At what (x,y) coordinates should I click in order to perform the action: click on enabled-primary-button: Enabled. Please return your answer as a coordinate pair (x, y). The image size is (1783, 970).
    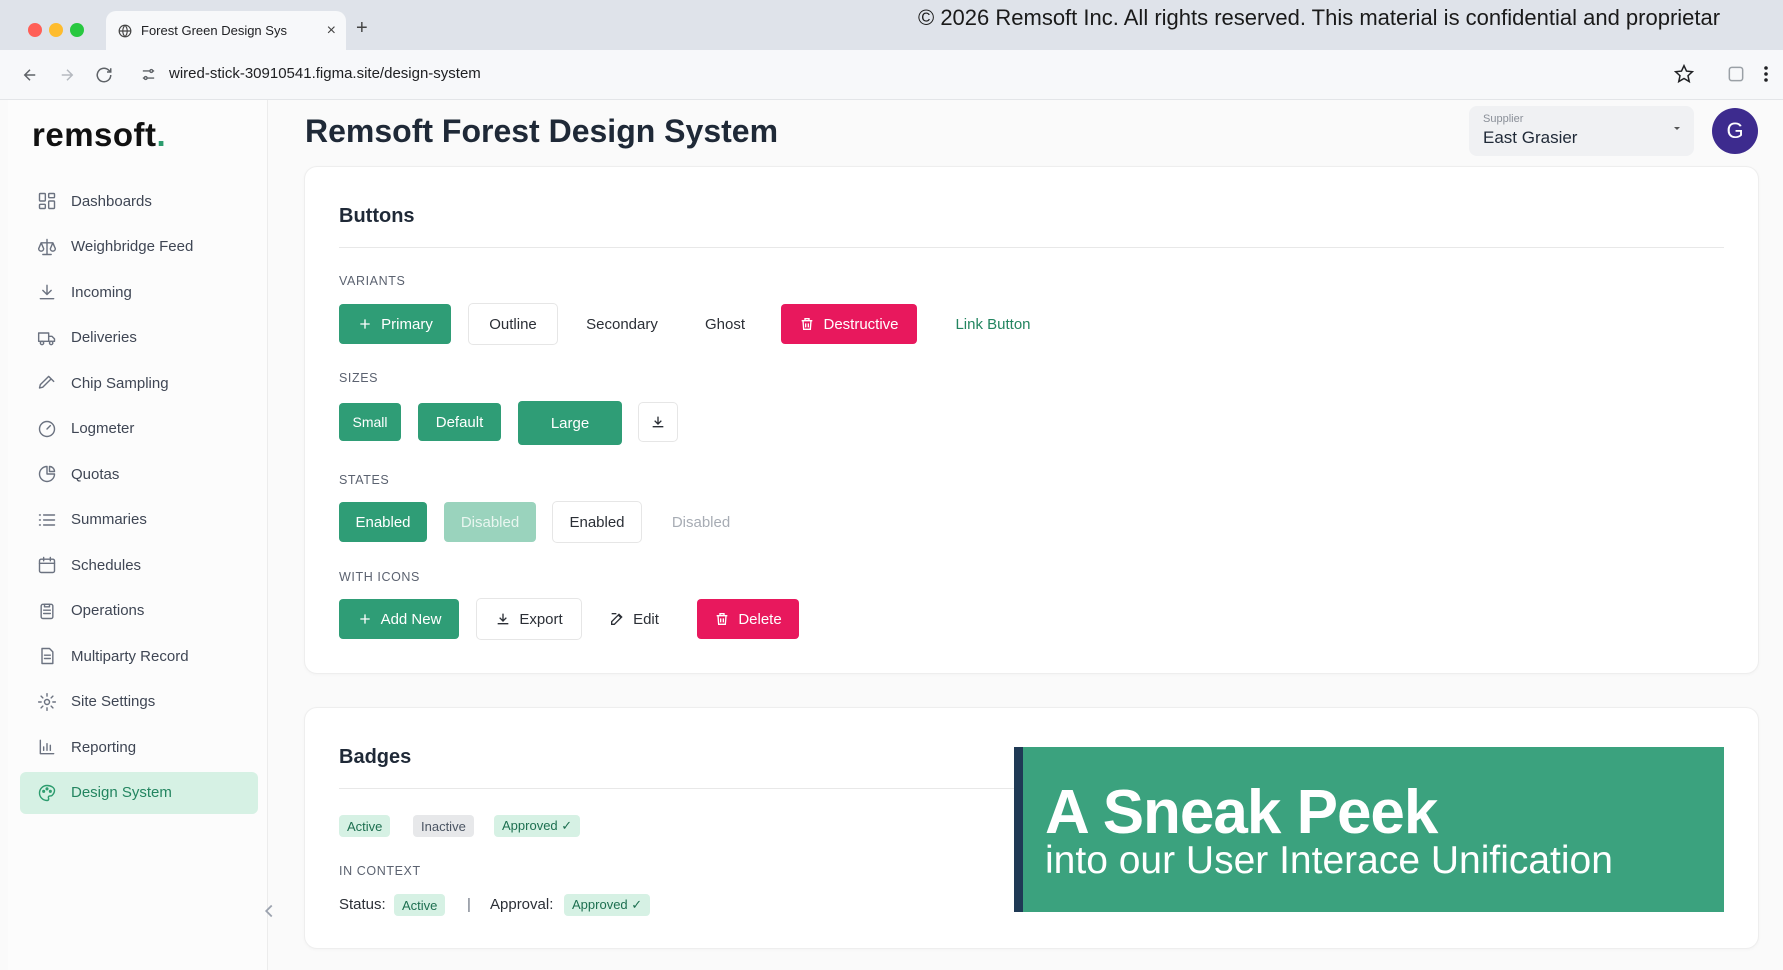
    Looking at the image, I should click on (383, 522).